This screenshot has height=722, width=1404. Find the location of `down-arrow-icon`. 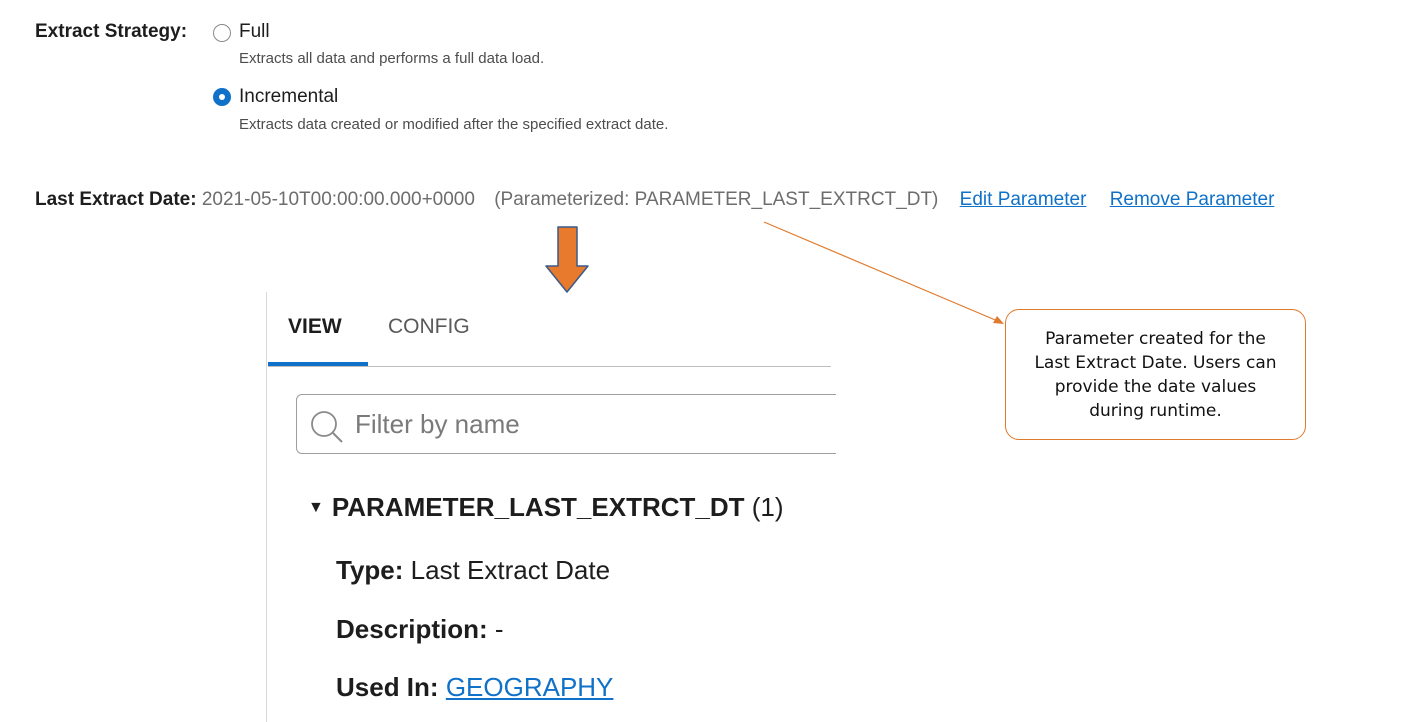

down-arrow-icon is located at coordinates (567, 259).